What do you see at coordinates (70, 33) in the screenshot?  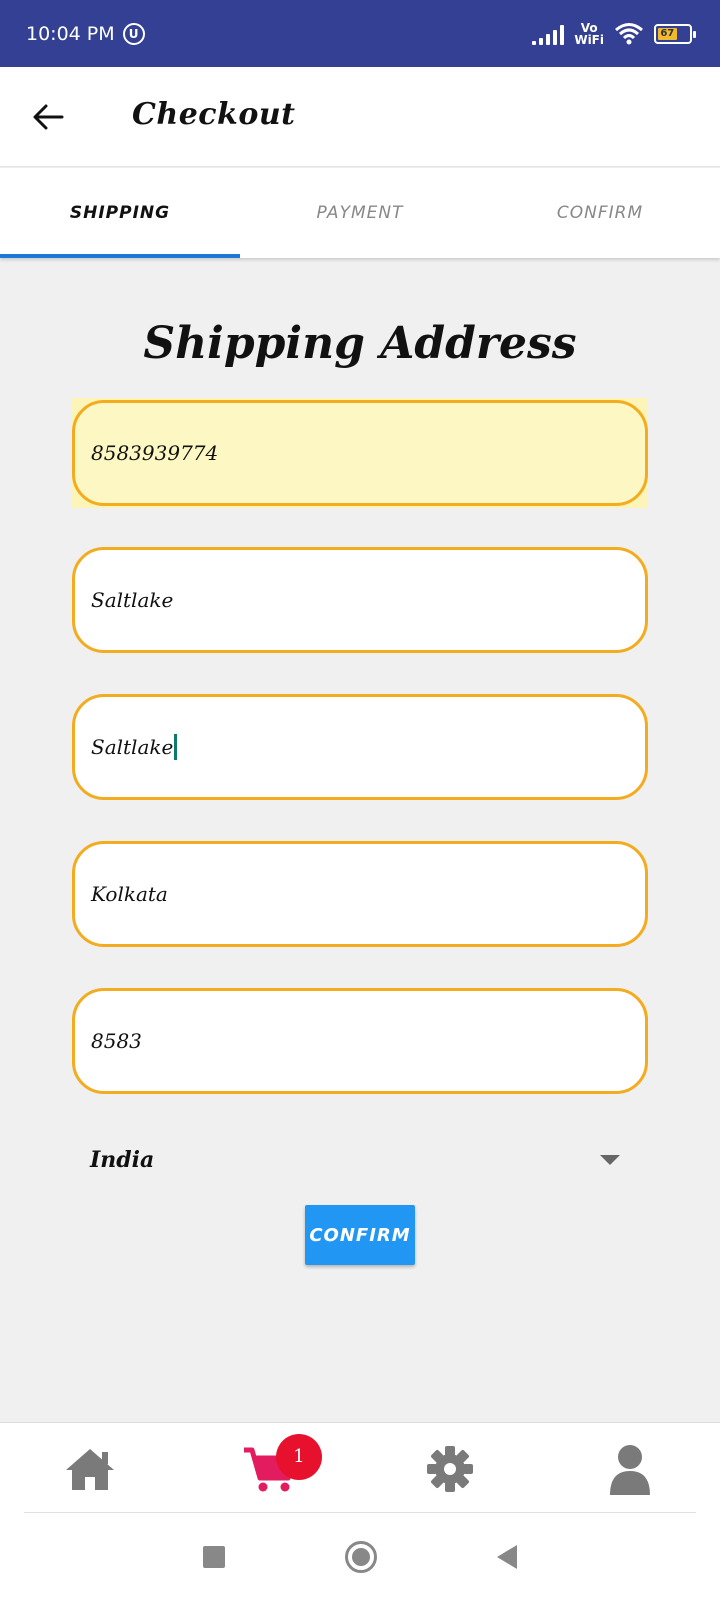 I see `status-time: 10:04 PM` at bounding box center [70, 33].